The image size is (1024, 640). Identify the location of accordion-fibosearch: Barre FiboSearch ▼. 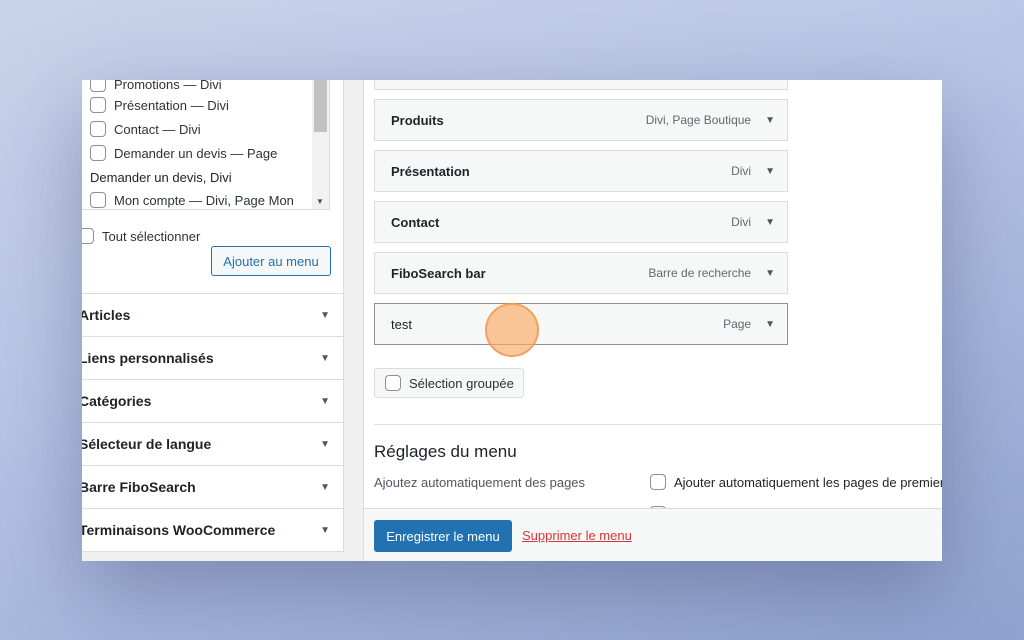
(213, 487).